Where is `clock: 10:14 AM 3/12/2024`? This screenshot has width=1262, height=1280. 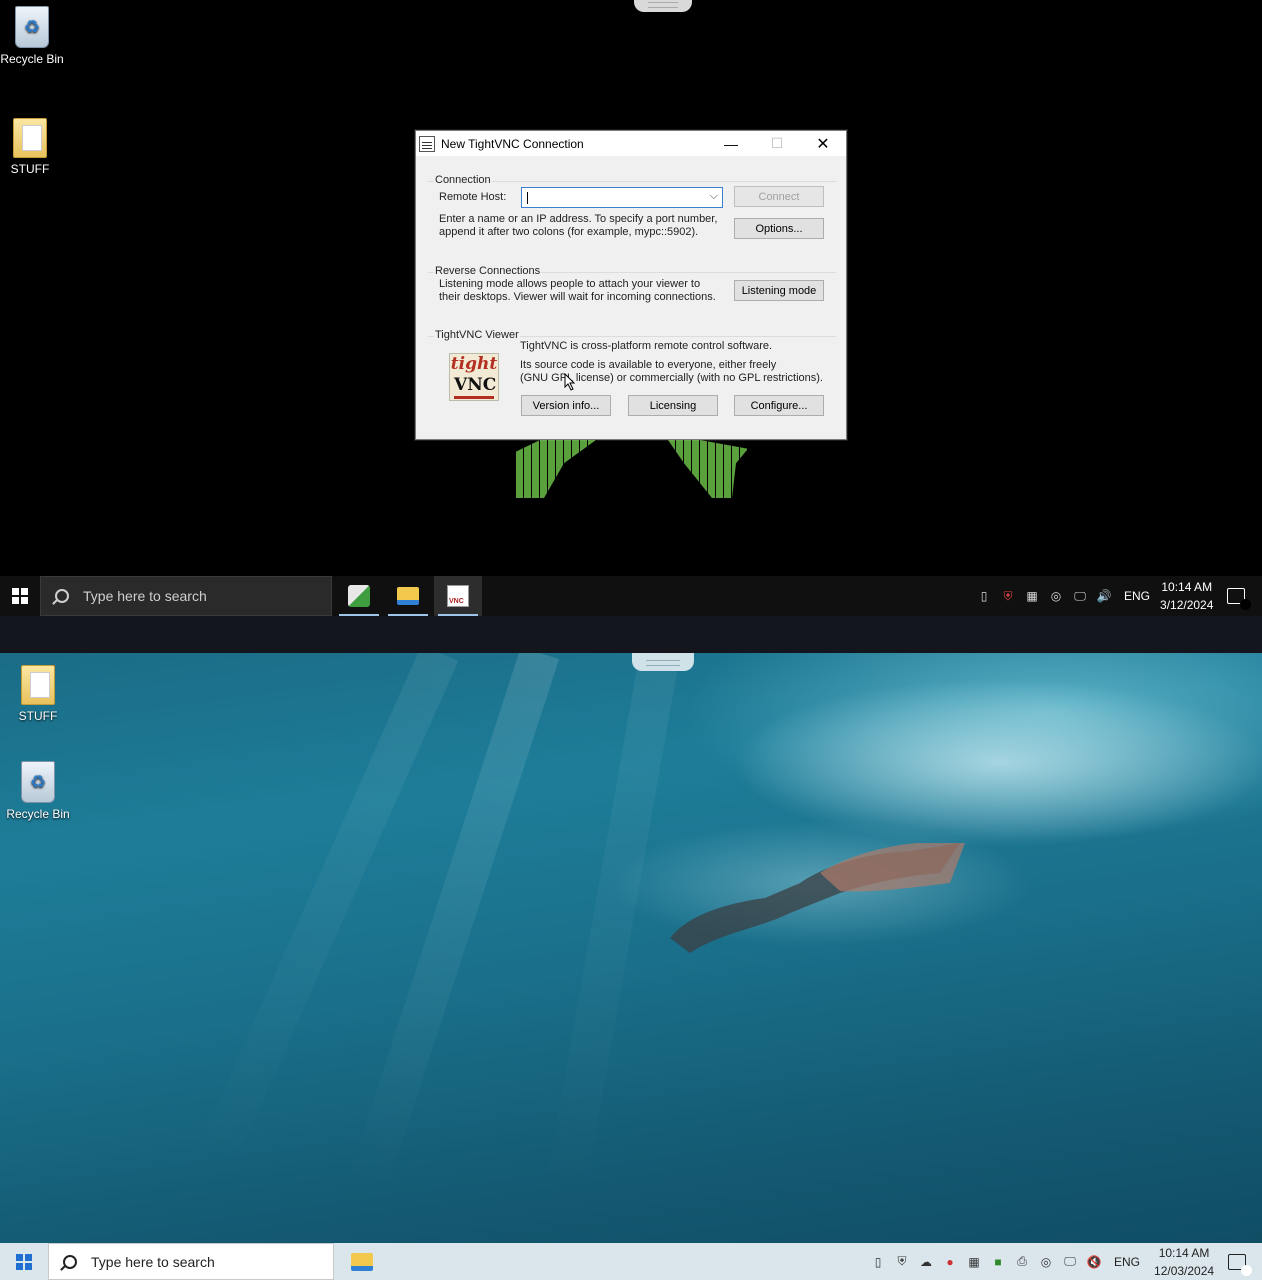
clock: 10:14 AM 3/12/2024 is located at coordinates (1186, 596).